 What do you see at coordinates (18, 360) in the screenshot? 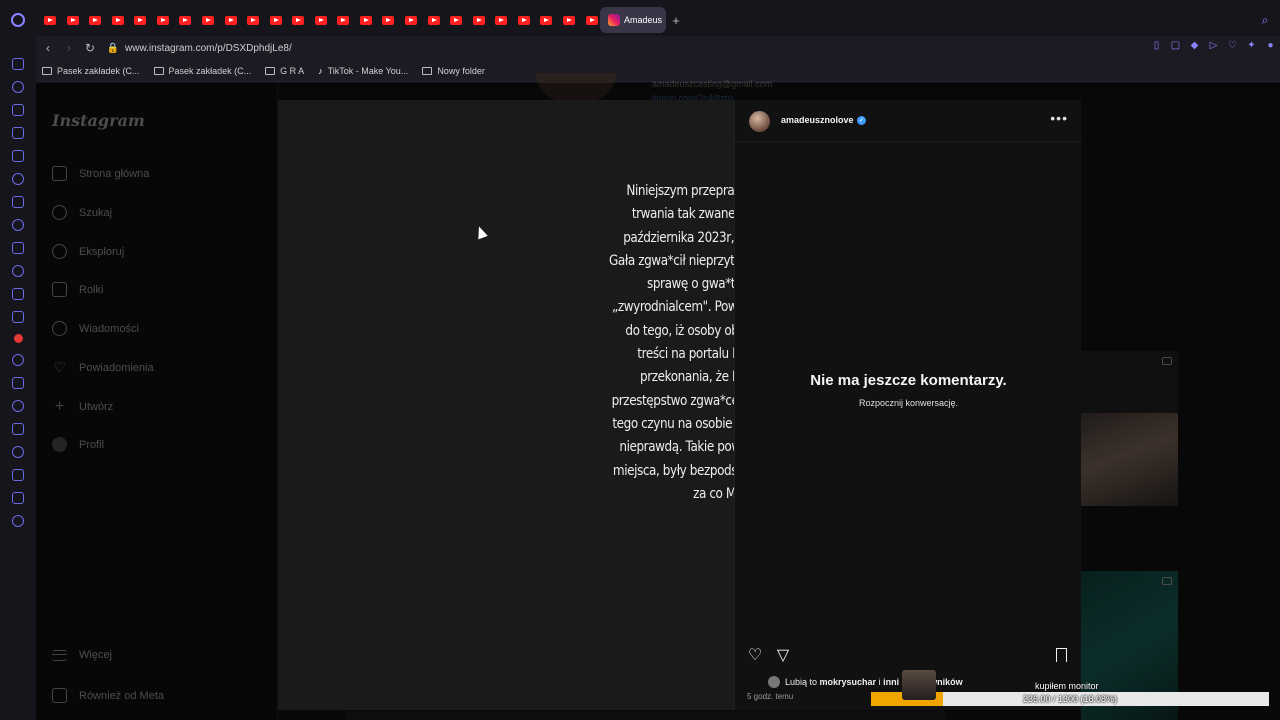
I see `music-icon` at bounding box center [18, 360].